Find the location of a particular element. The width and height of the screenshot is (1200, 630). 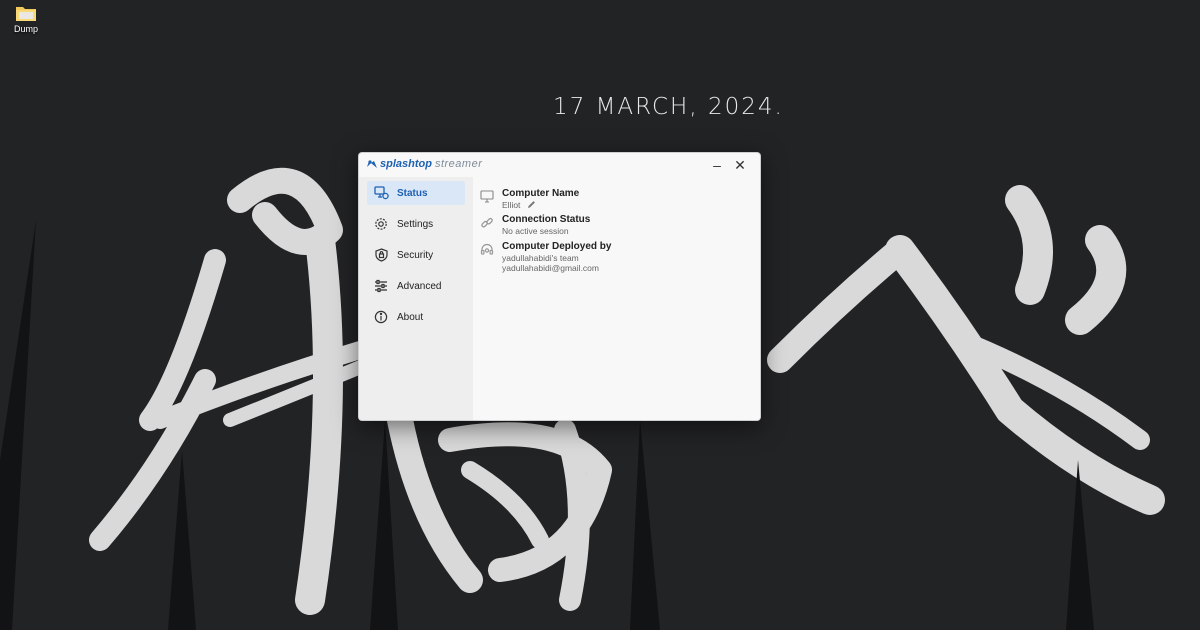

brand-product: streamer is located at coordinates (458, 164).